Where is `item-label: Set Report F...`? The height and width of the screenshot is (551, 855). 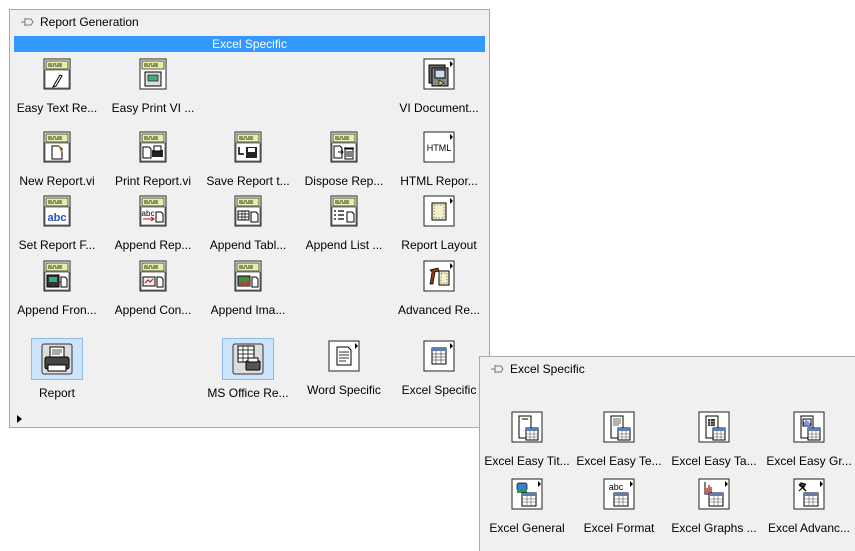 item-label: Set Report F... is located at coordinates (57, 245).